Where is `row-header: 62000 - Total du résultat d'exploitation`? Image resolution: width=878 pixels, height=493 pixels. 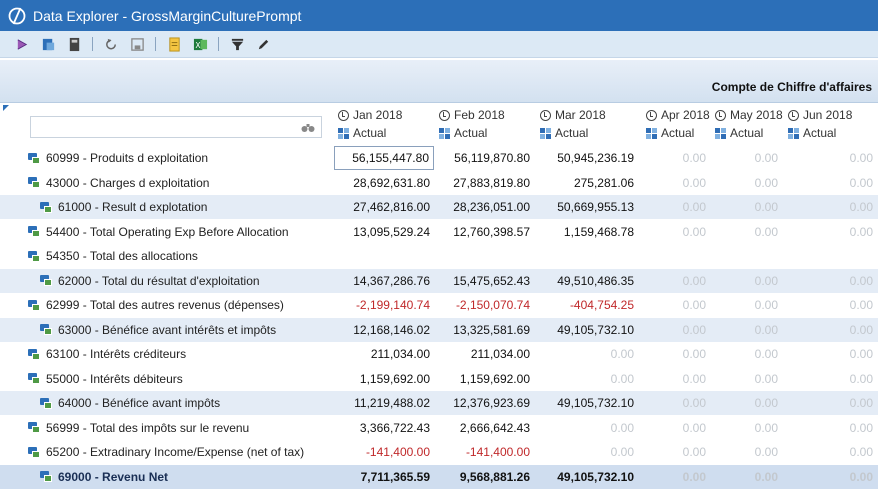 row-header: 62000 - Total du résultat d'exploitation is located at coordinates (150, 281).